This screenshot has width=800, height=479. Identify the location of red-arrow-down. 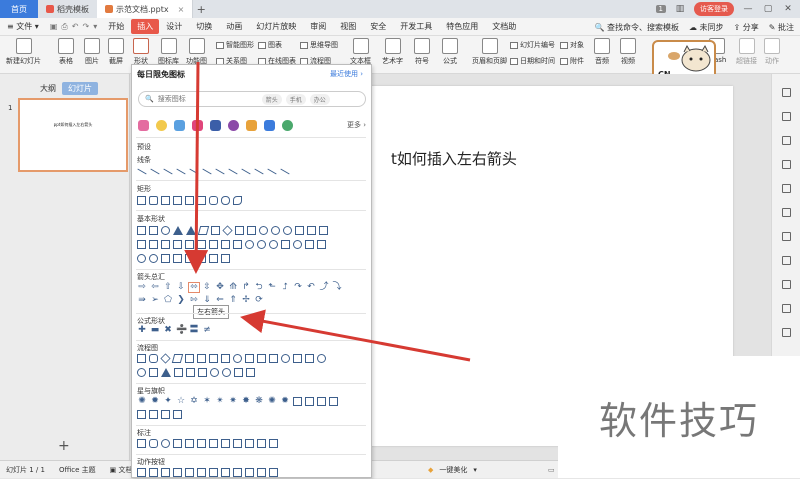
(196, 167).